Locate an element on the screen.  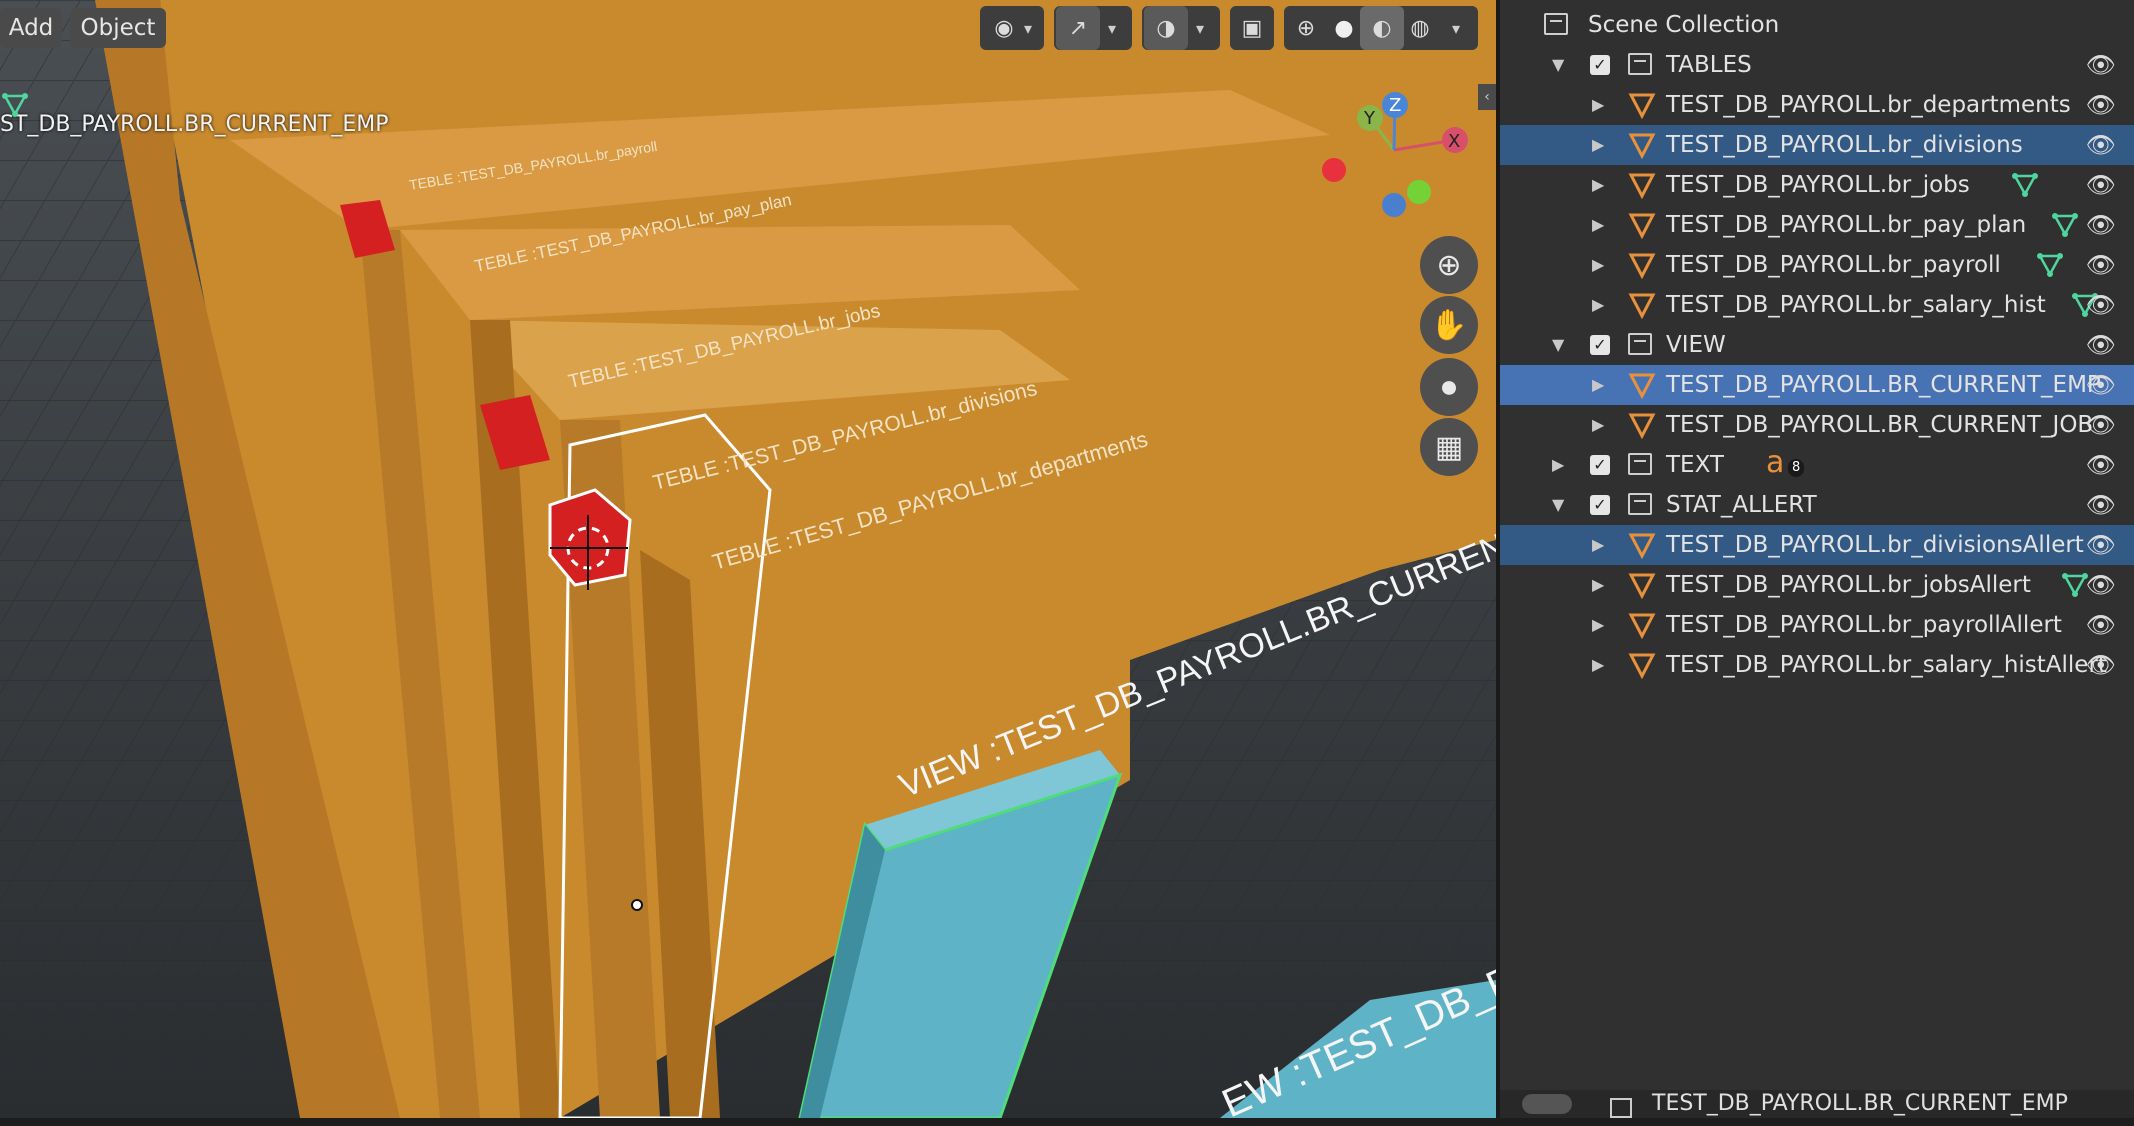
xray-icon: ▣ is located at coordinates (1252, 28).